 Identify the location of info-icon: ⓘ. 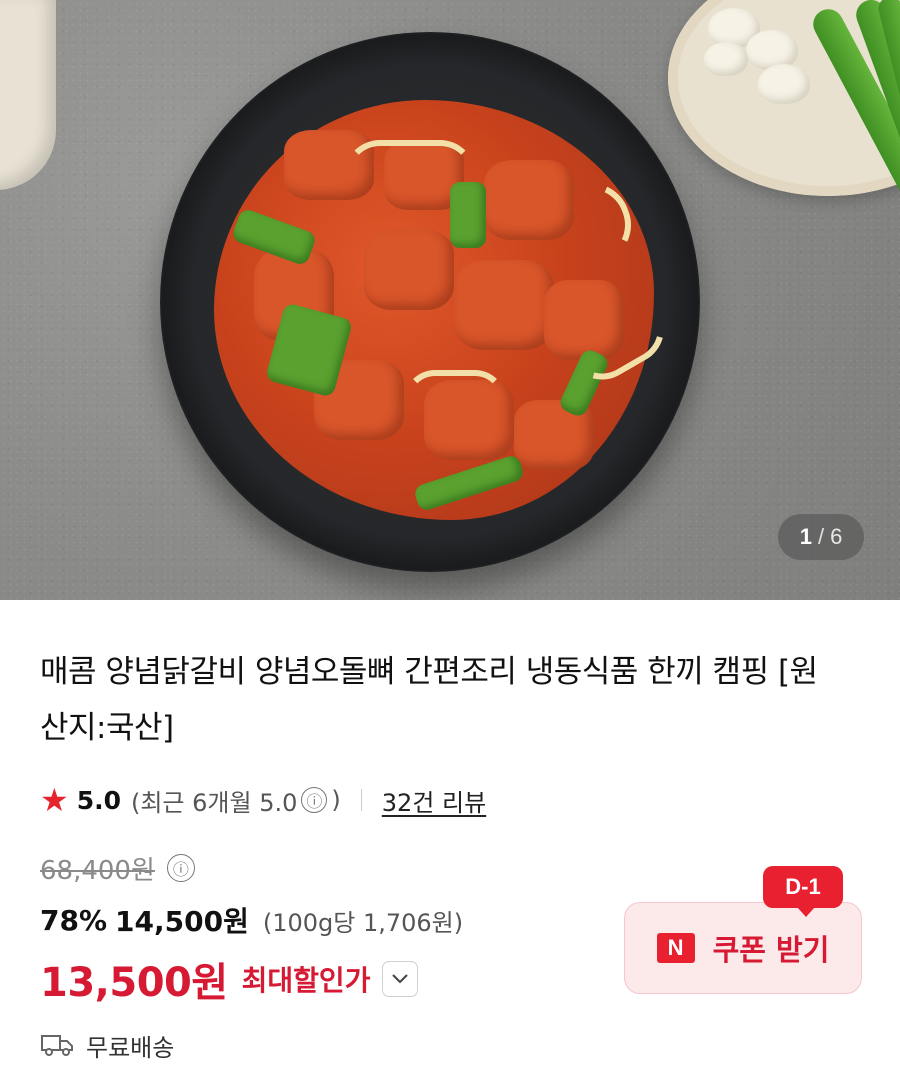
(314, 800).